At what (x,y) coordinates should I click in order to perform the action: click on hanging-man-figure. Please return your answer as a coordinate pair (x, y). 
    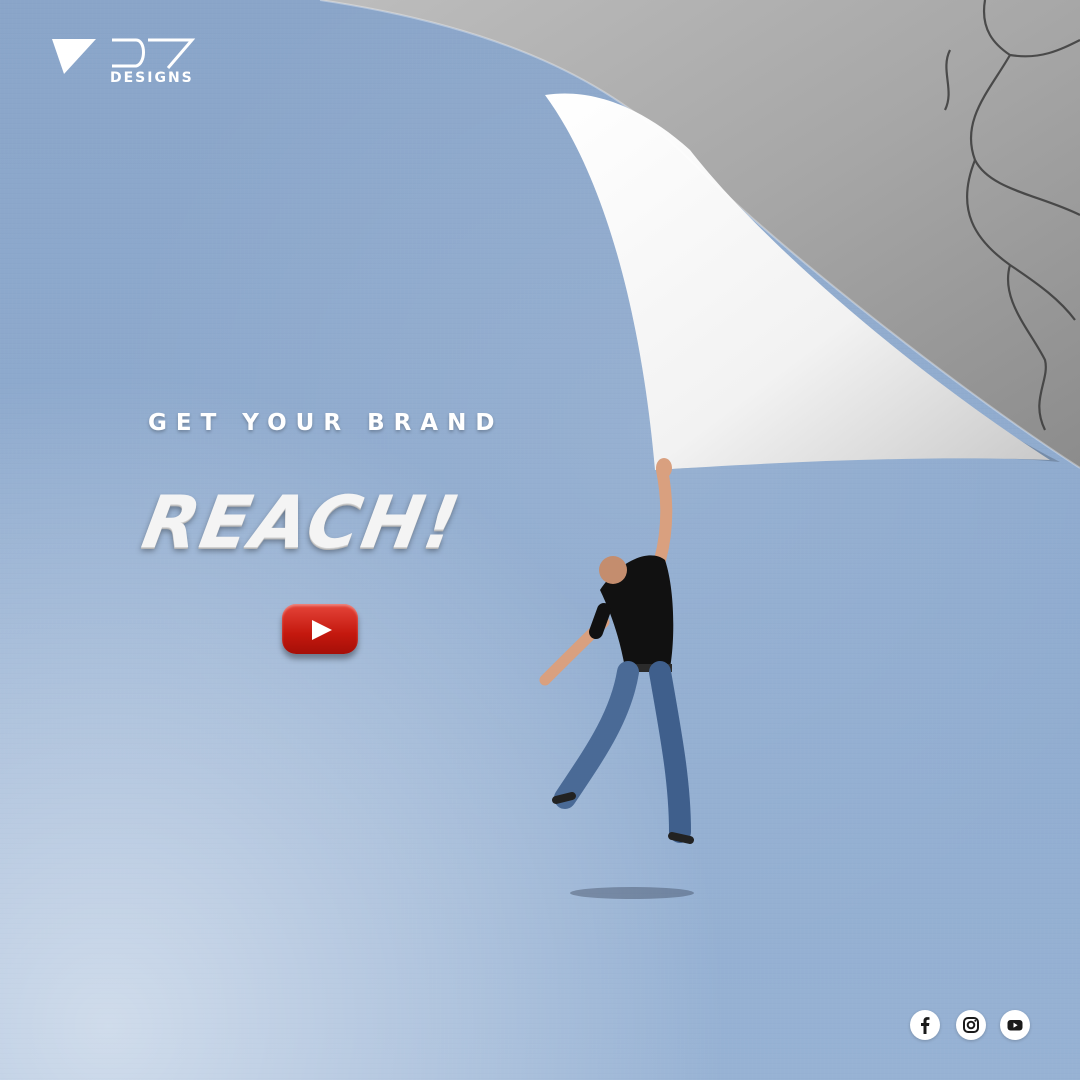
    Looking at the image, I should click on (616, 678).